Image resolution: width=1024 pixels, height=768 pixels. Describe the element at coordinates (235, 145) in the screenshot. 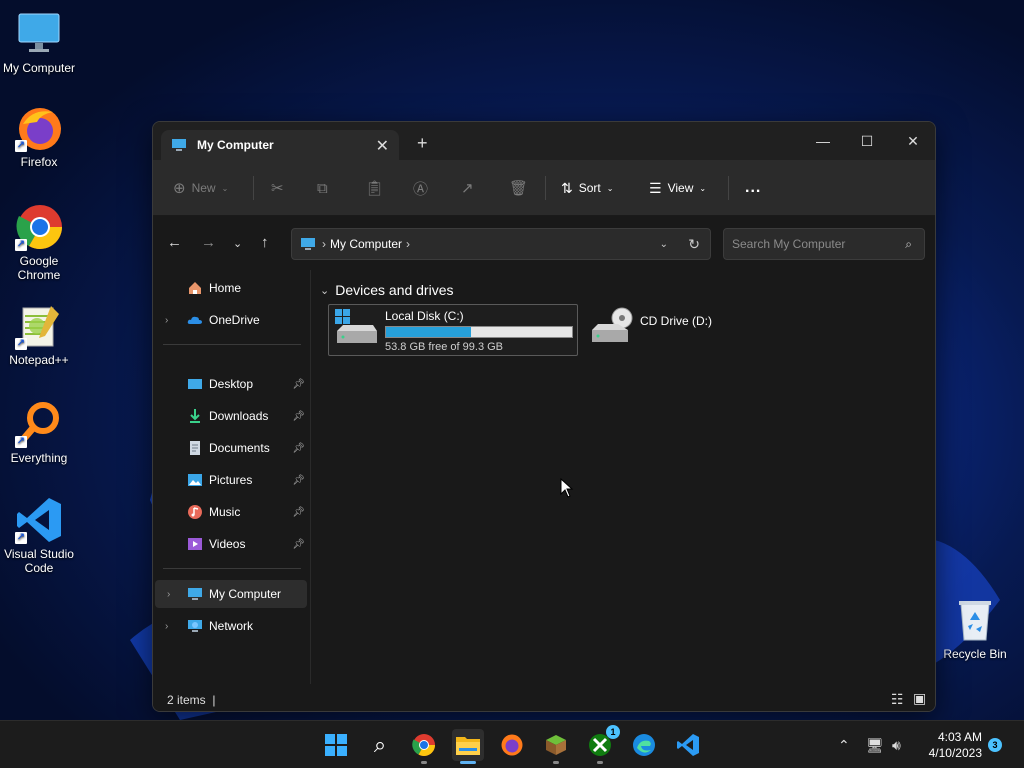

I see `tab-title: My Computer` at that location.